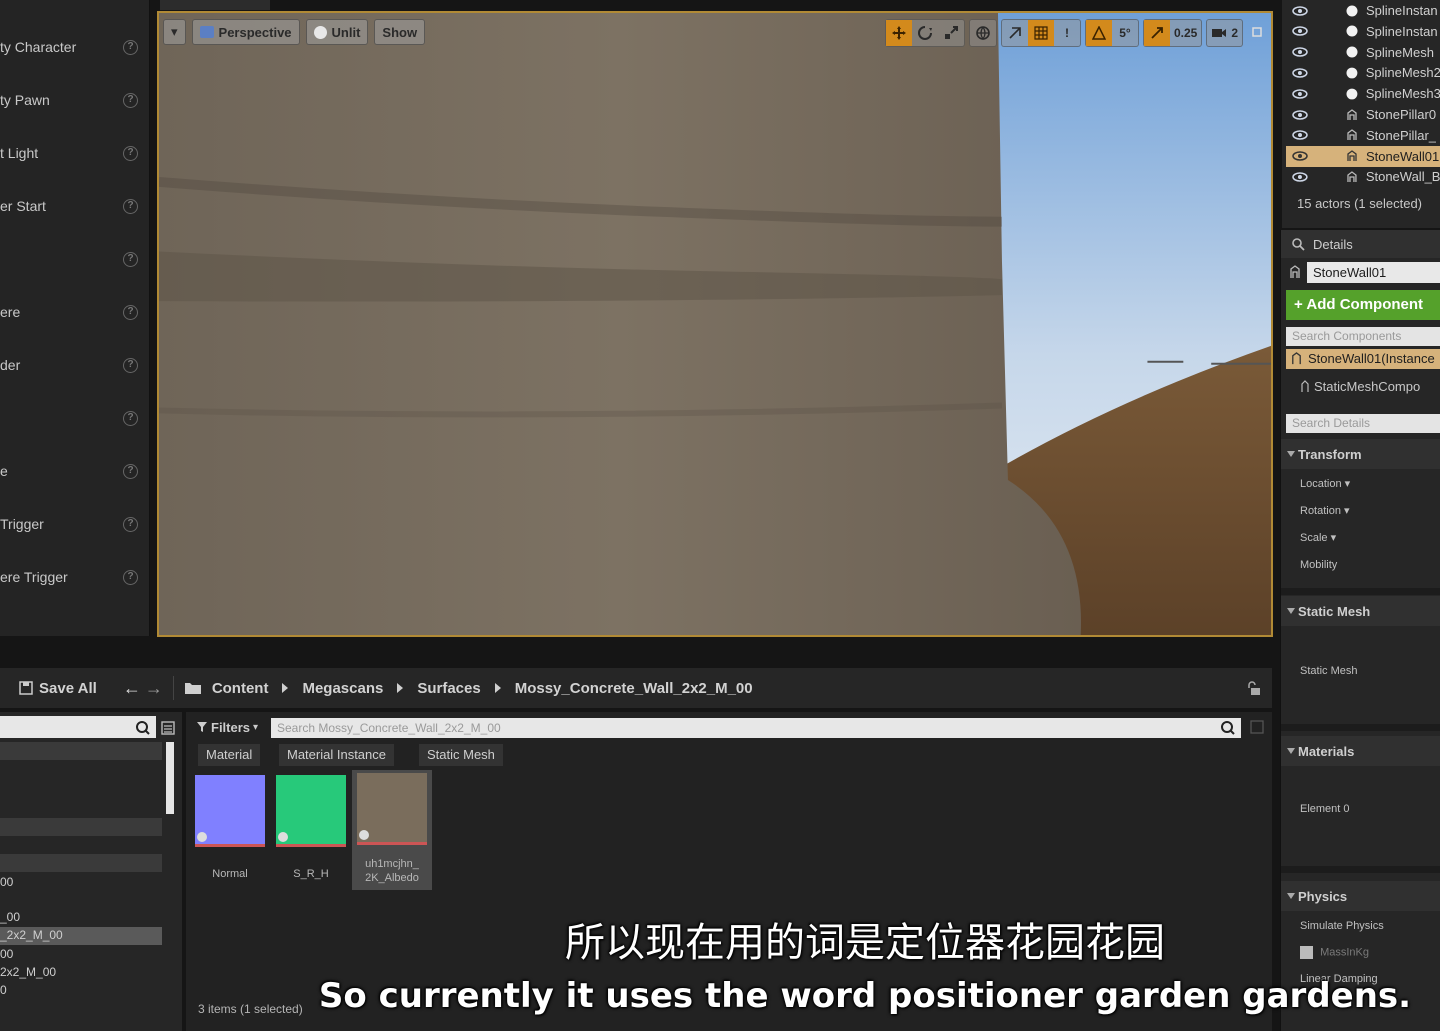 The height and width of the screenshot is (1031, 1440). What do you see at coordinates (1067, 33) in the screenshot?
I see `grid-snap-warning: !` at bounding box center [1067, 33].